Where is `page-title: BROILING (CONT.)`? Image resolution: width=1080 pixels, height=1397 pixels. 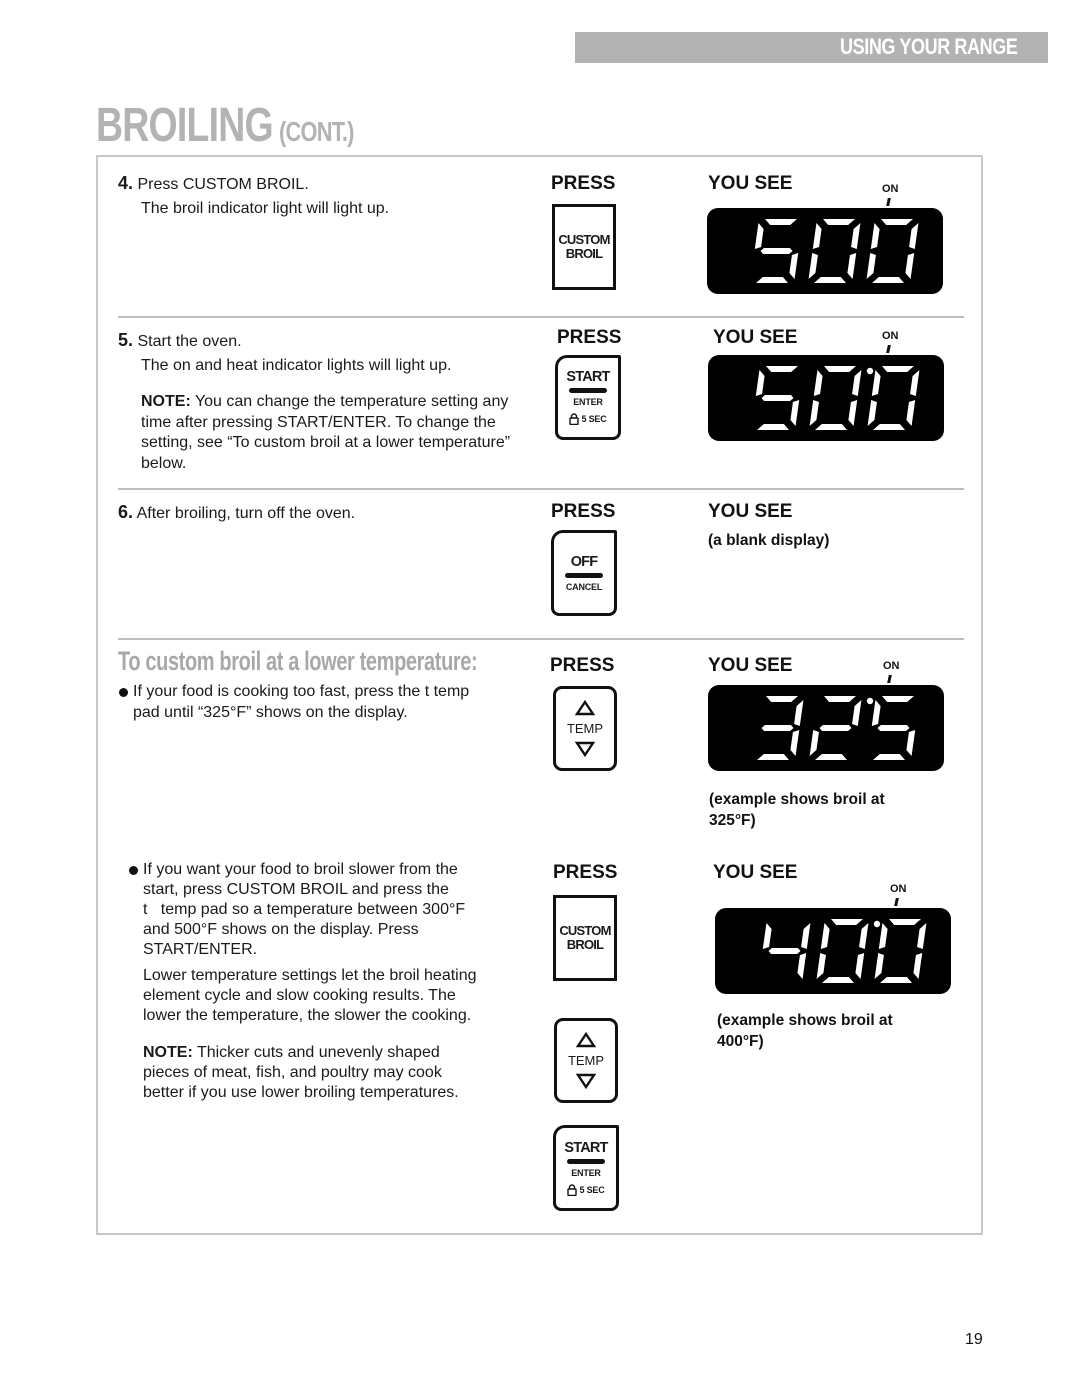
page-title: BROILING (CONT.) is located at coordinates (225, 125).